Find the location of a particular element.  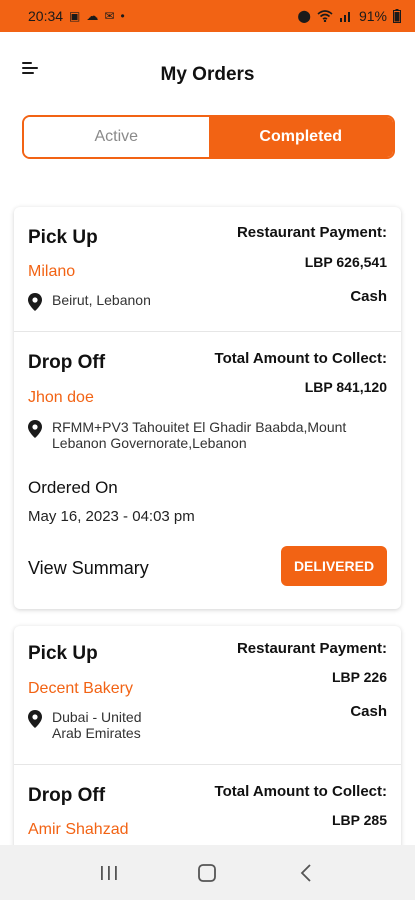

status-bar: 20:34 ▣ ☁ ✉ • ⬤ 91% is located at coordinates (207, 16).